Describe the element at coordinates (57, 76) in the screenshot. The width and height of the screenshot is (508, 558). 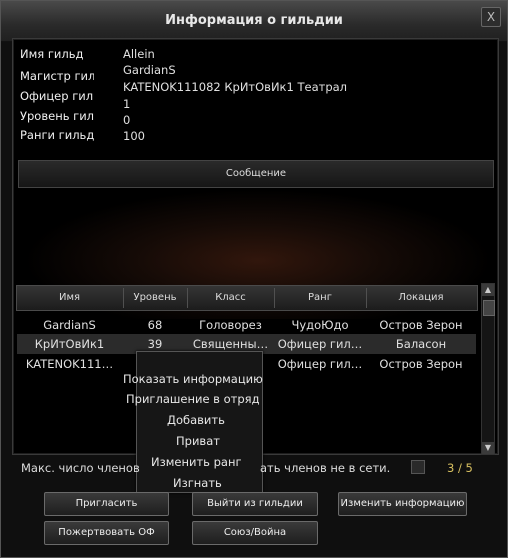
I see `guild-master-label: Магистр гиль` at that location.